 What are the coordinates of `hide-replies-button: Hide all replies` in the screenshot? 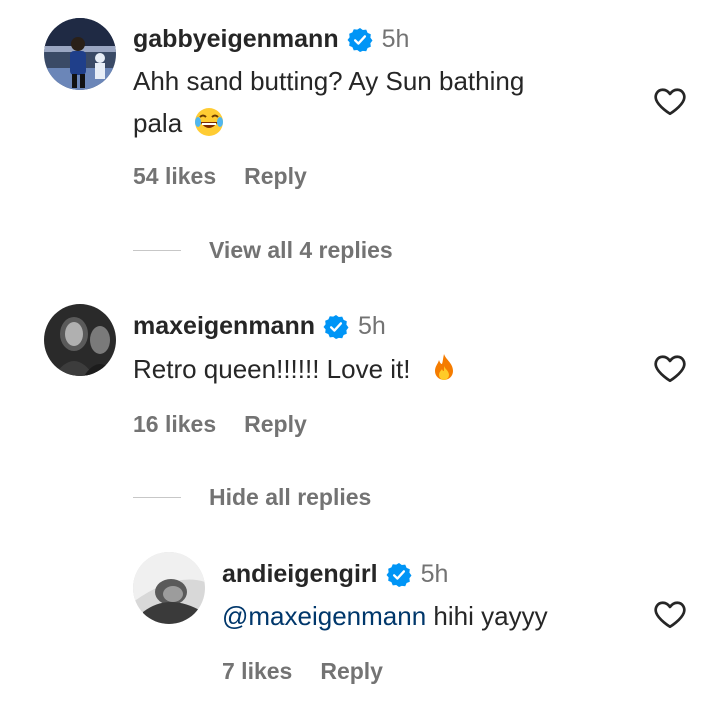 It's located at (252, 497).